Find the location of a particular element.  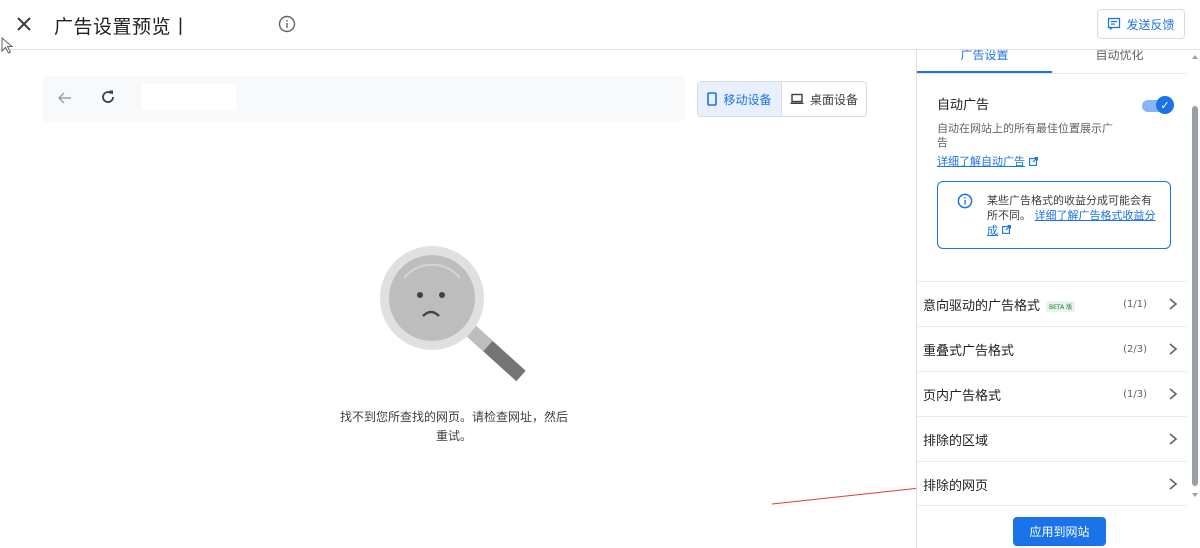

desktop-device-button: 桌面设备 is located at coordinates (824, 99).